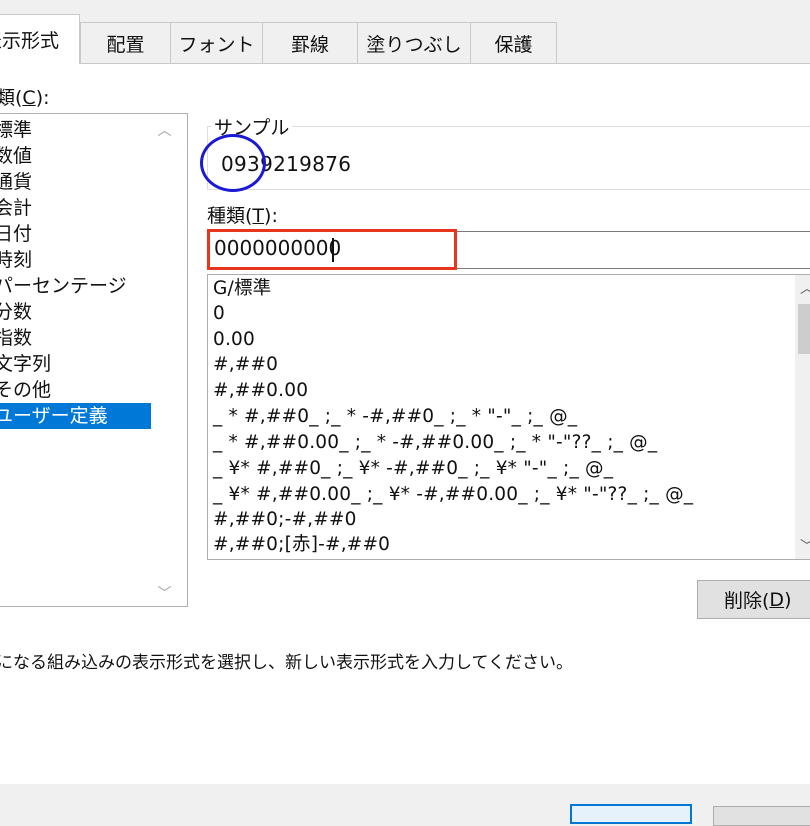 The height and width of the screenshot is (826, 810). I want to click on tab-label: 塗りつぶし, so click(414, 44).